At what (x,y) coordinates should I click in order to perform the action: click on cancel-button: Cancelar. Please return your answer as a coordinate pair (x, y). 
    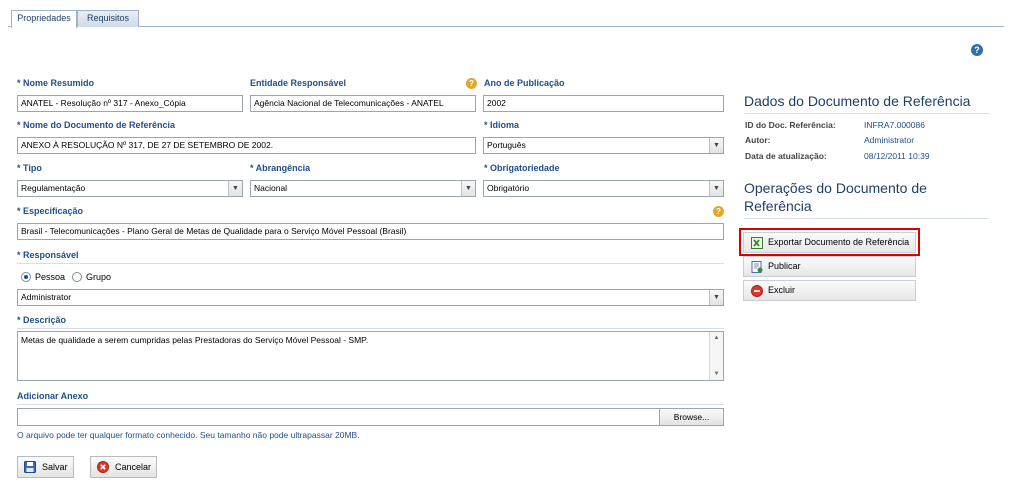
    Looking at the image, I should click on (123, 467).